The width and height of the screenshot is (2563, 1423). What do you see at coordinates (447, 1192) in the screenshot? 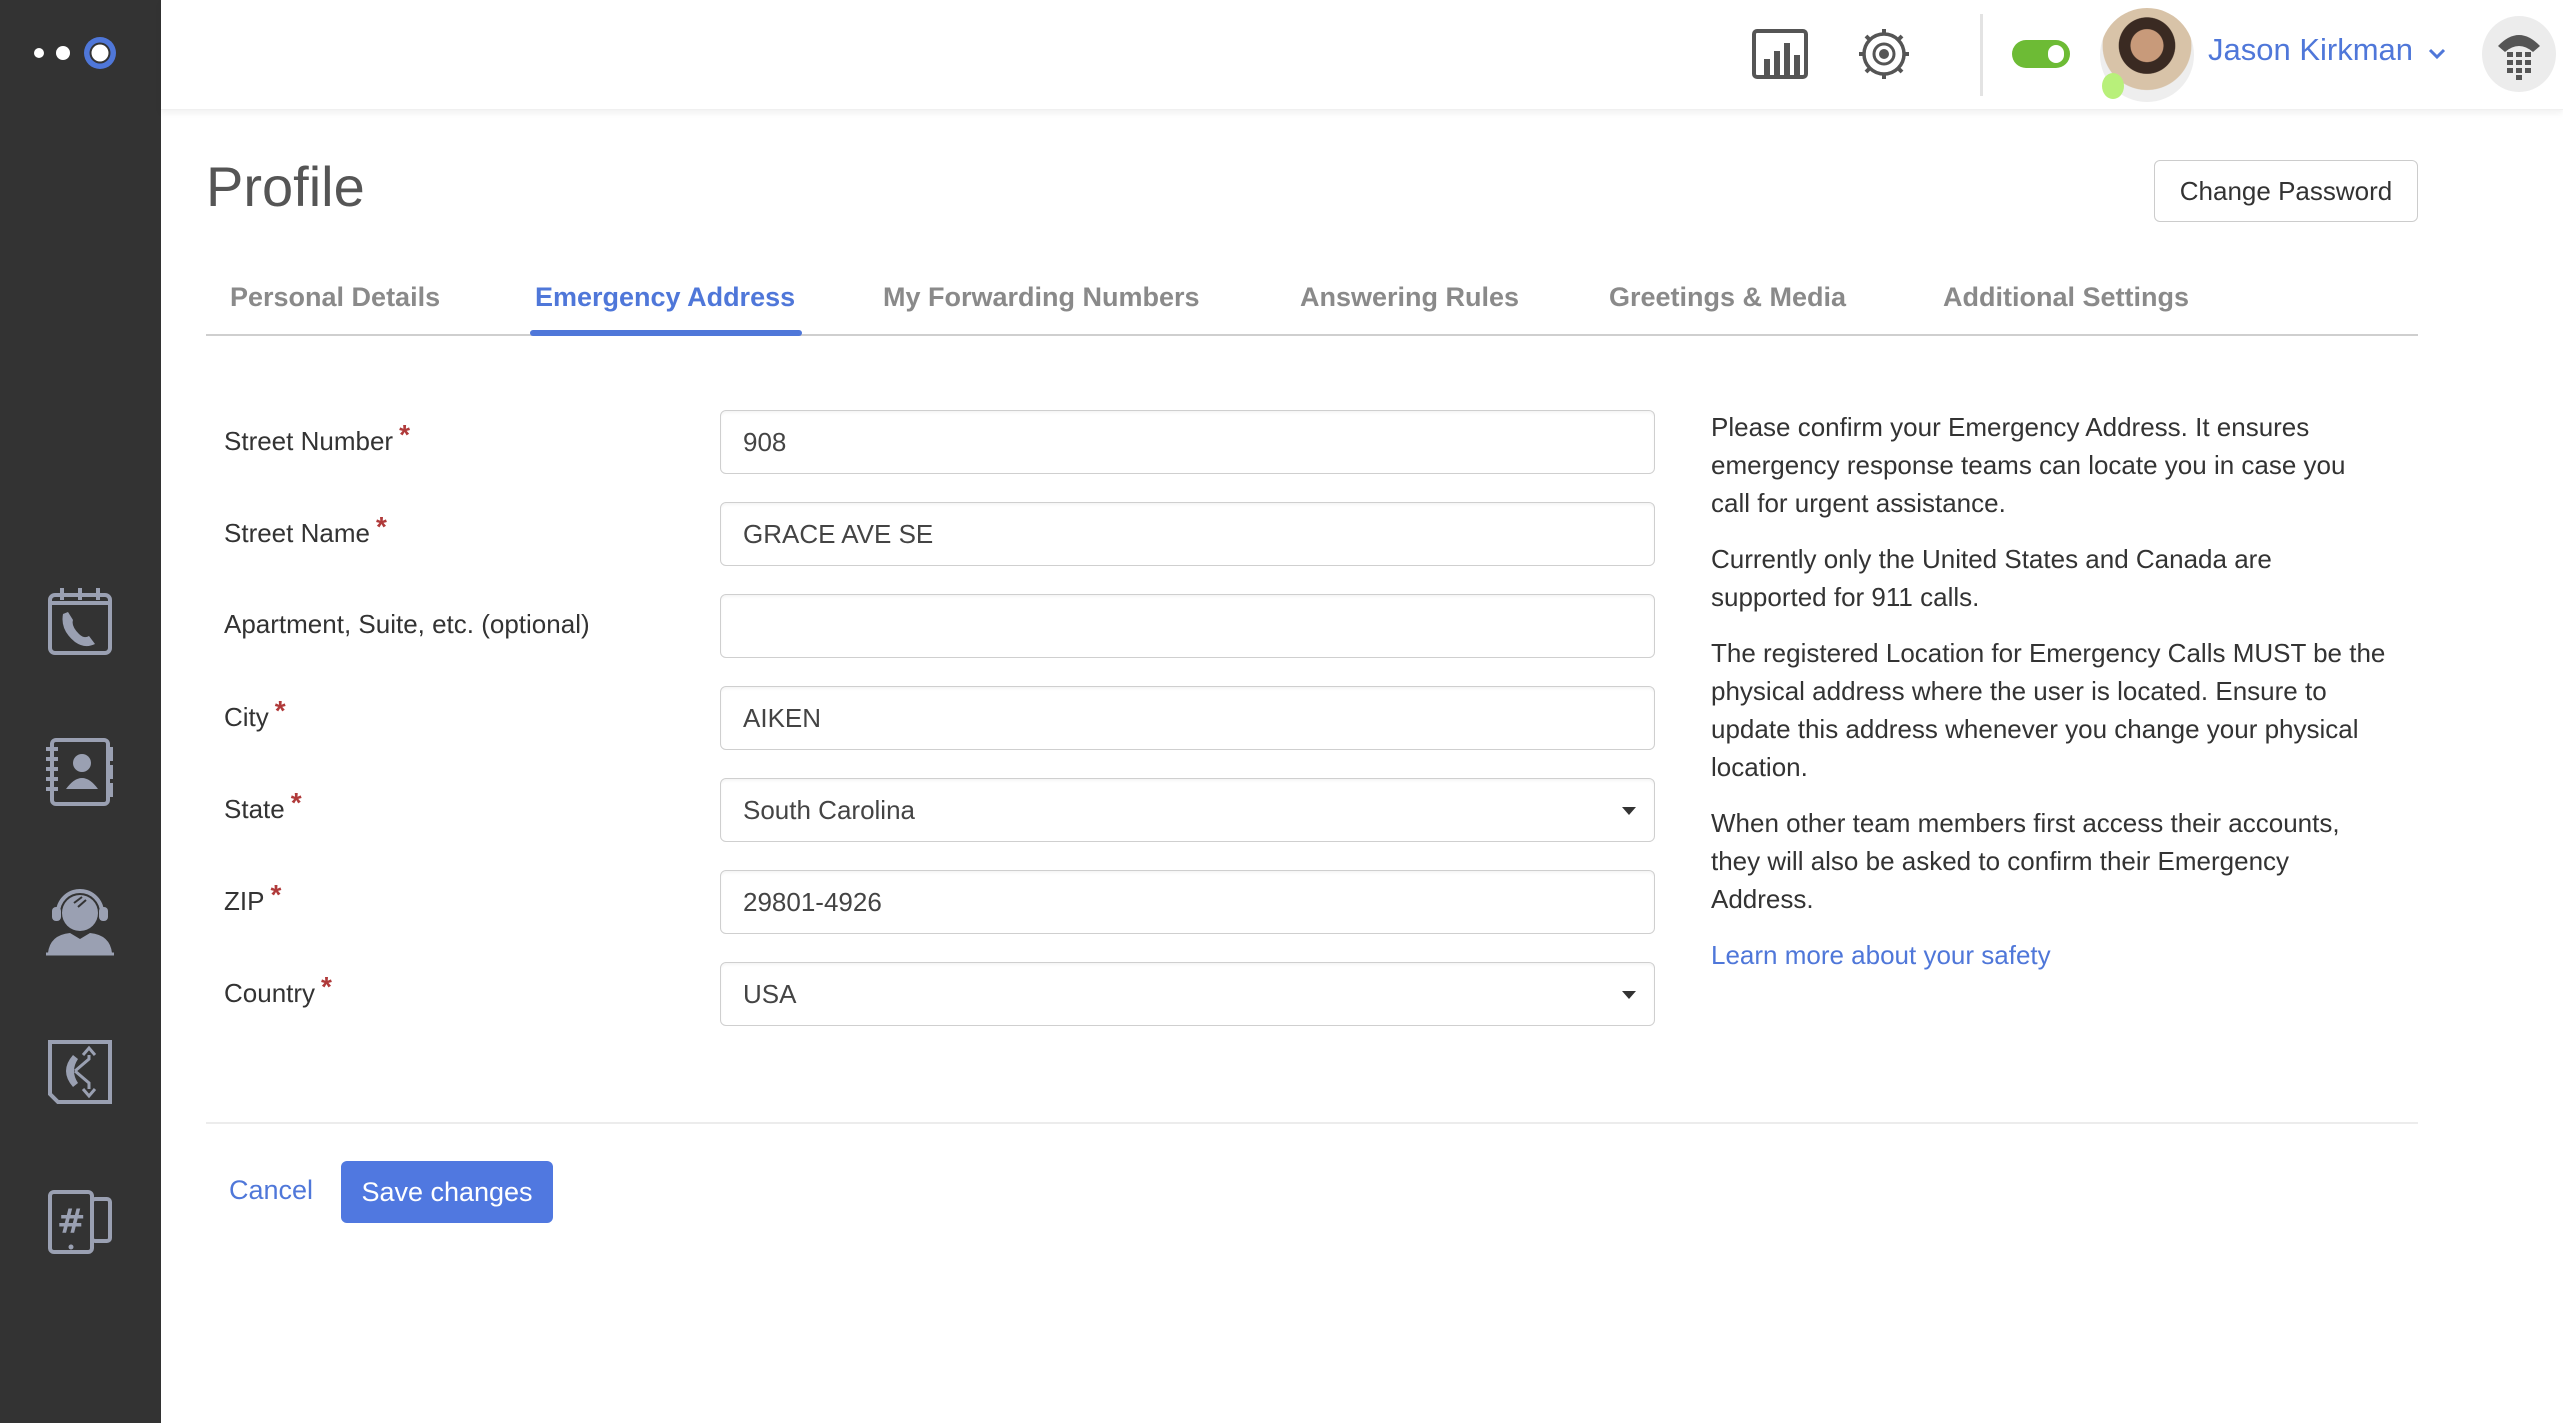
I see `save-changes-button: Save changes` at bounding box center [447, 1192].